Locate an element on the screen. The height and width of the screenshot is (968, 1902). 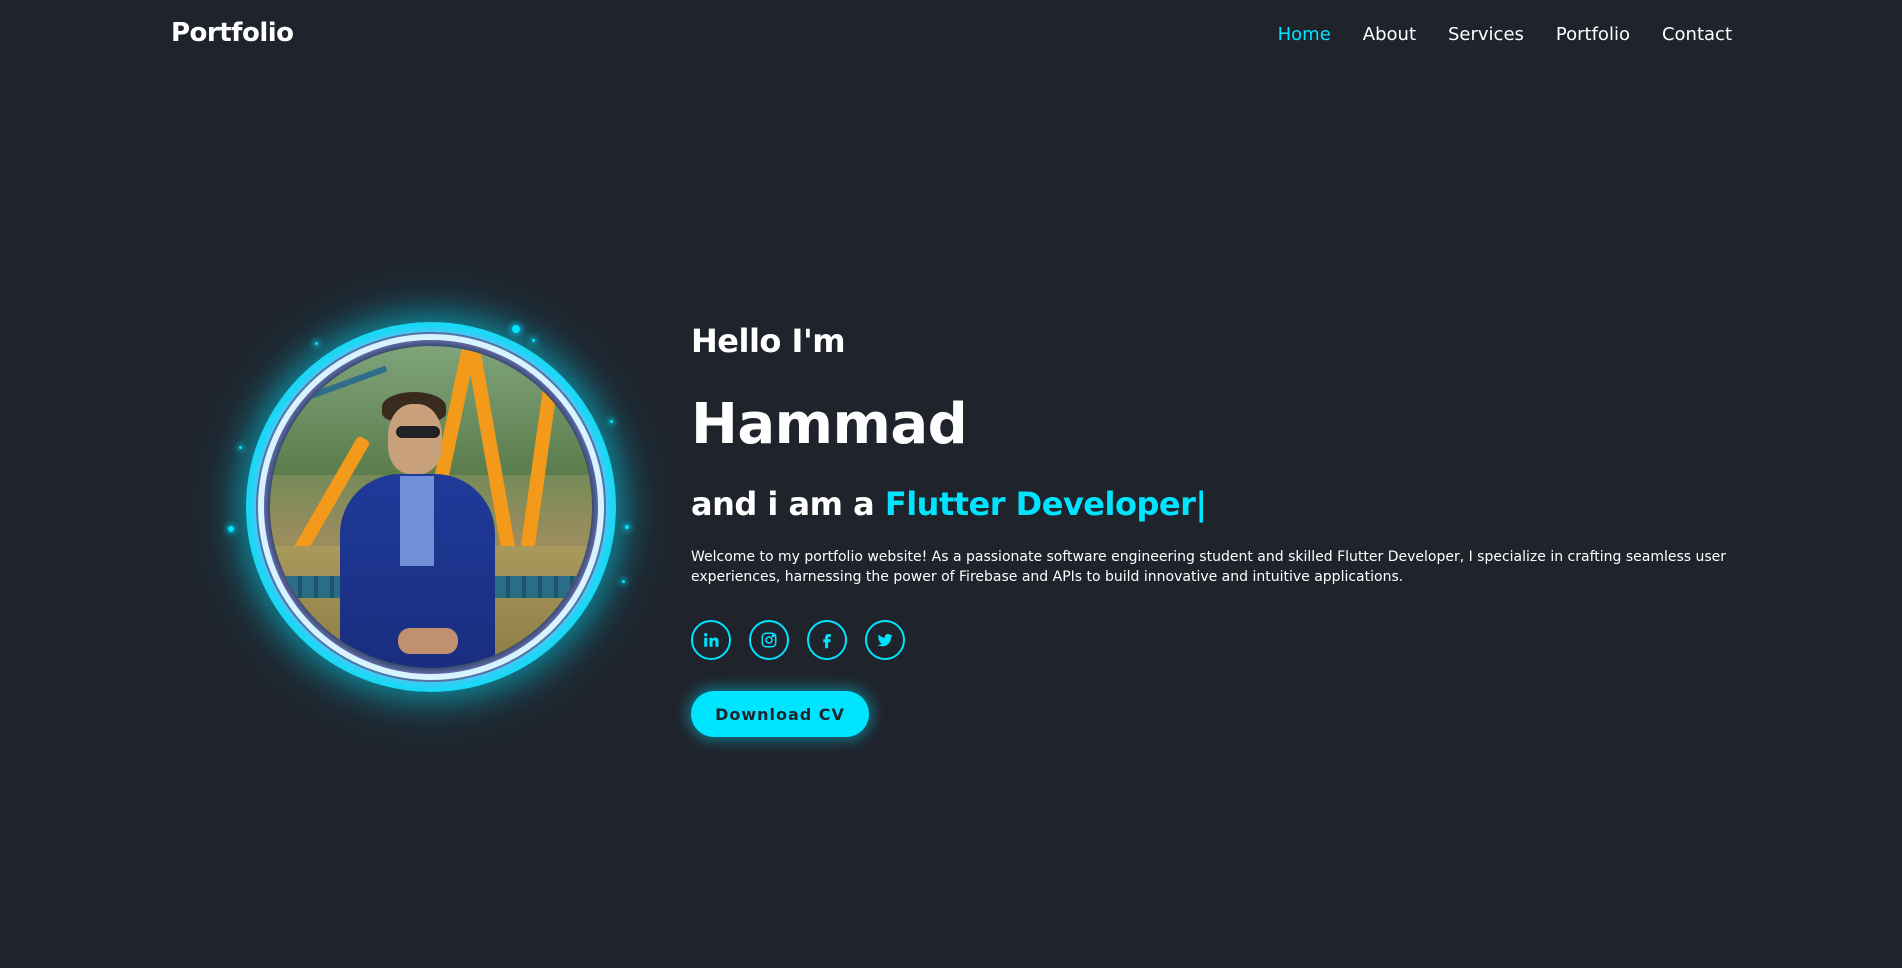
hero-greeting: Hello I'm is located at coordinates (768, 341).